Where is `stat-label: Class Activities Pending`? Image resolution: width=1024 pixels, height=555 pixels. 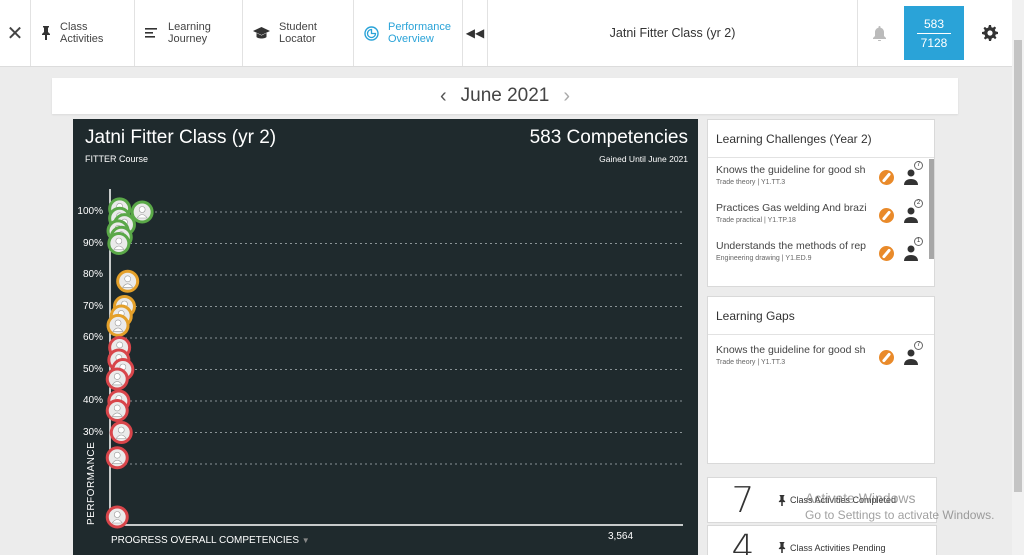
stat-label: Class Activities Pending is located at coordinates (838, 547).